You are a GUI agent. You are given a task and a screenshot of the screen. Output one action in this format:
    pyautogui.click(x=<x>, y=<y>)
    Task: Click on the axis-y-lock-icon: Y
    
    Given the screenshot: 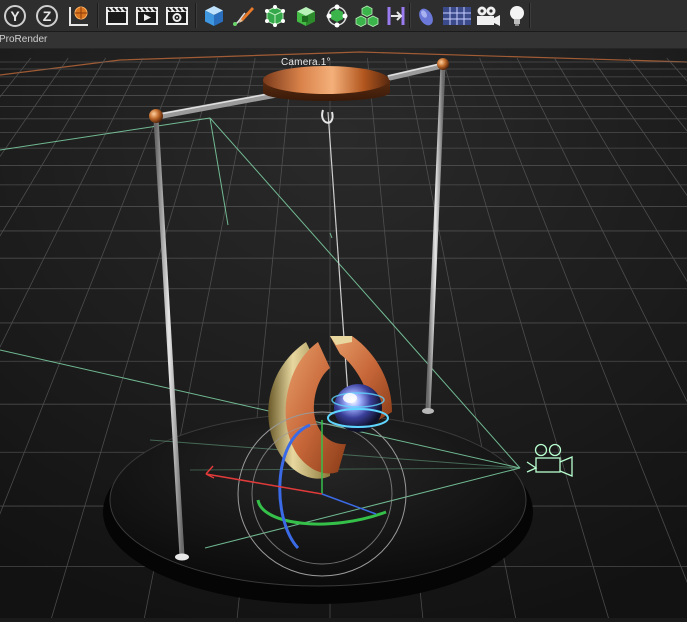 What is the action you would take?
    pyautogui.click(x=15, y=15)
    